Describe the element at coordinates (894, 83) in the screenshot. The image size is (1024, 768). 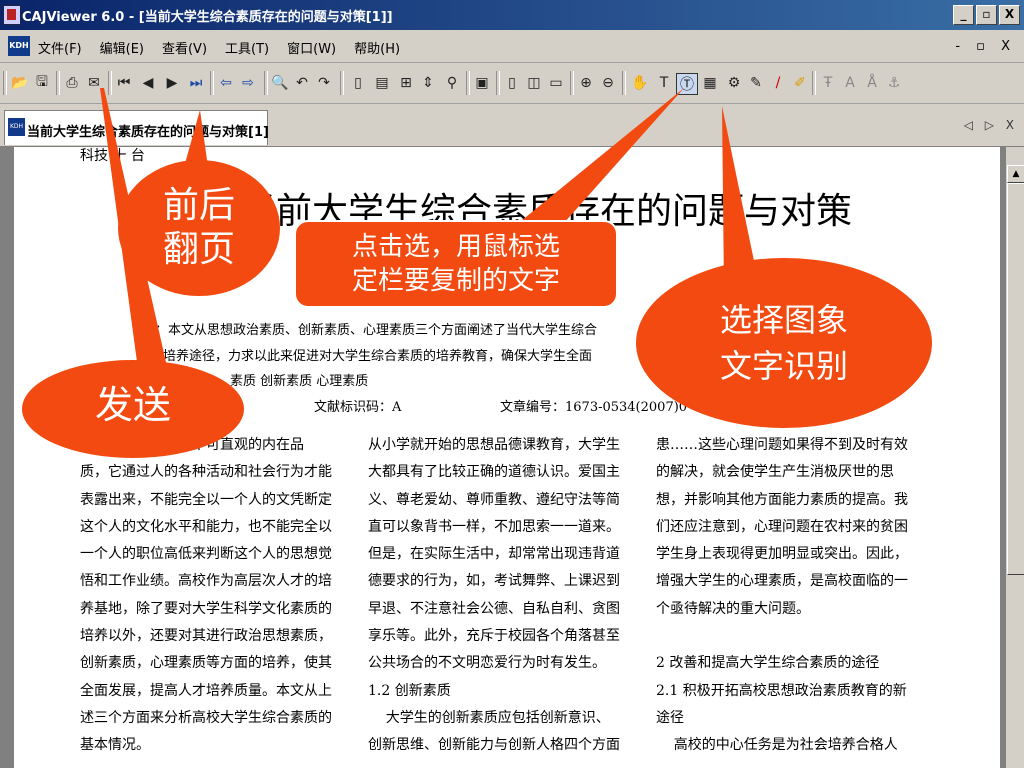
I see `anchor-icon: ⚓` at that location.